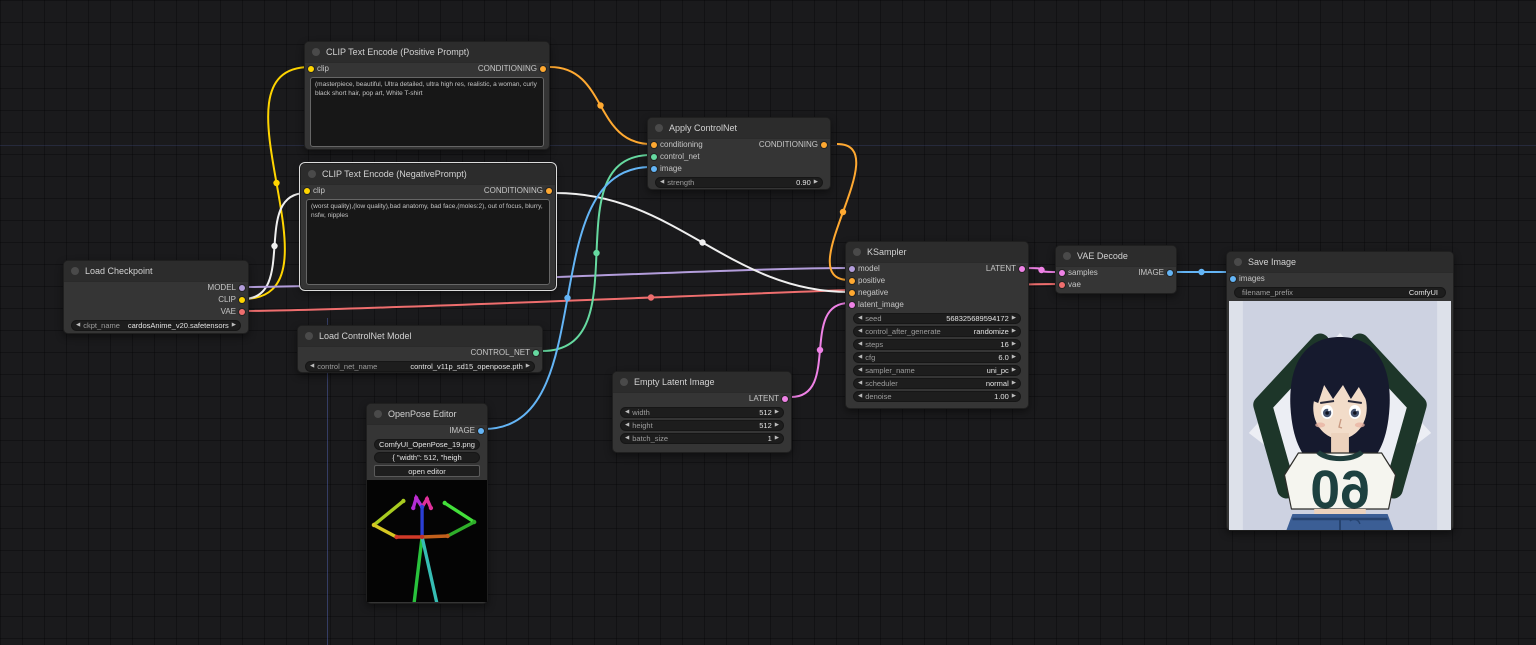 The width and height of the screenshot is (1536, 645). Describe the element at coordinates (420, 336) in the screenshot. I see `node-titlebar: Load ControlNet Model` at that location.